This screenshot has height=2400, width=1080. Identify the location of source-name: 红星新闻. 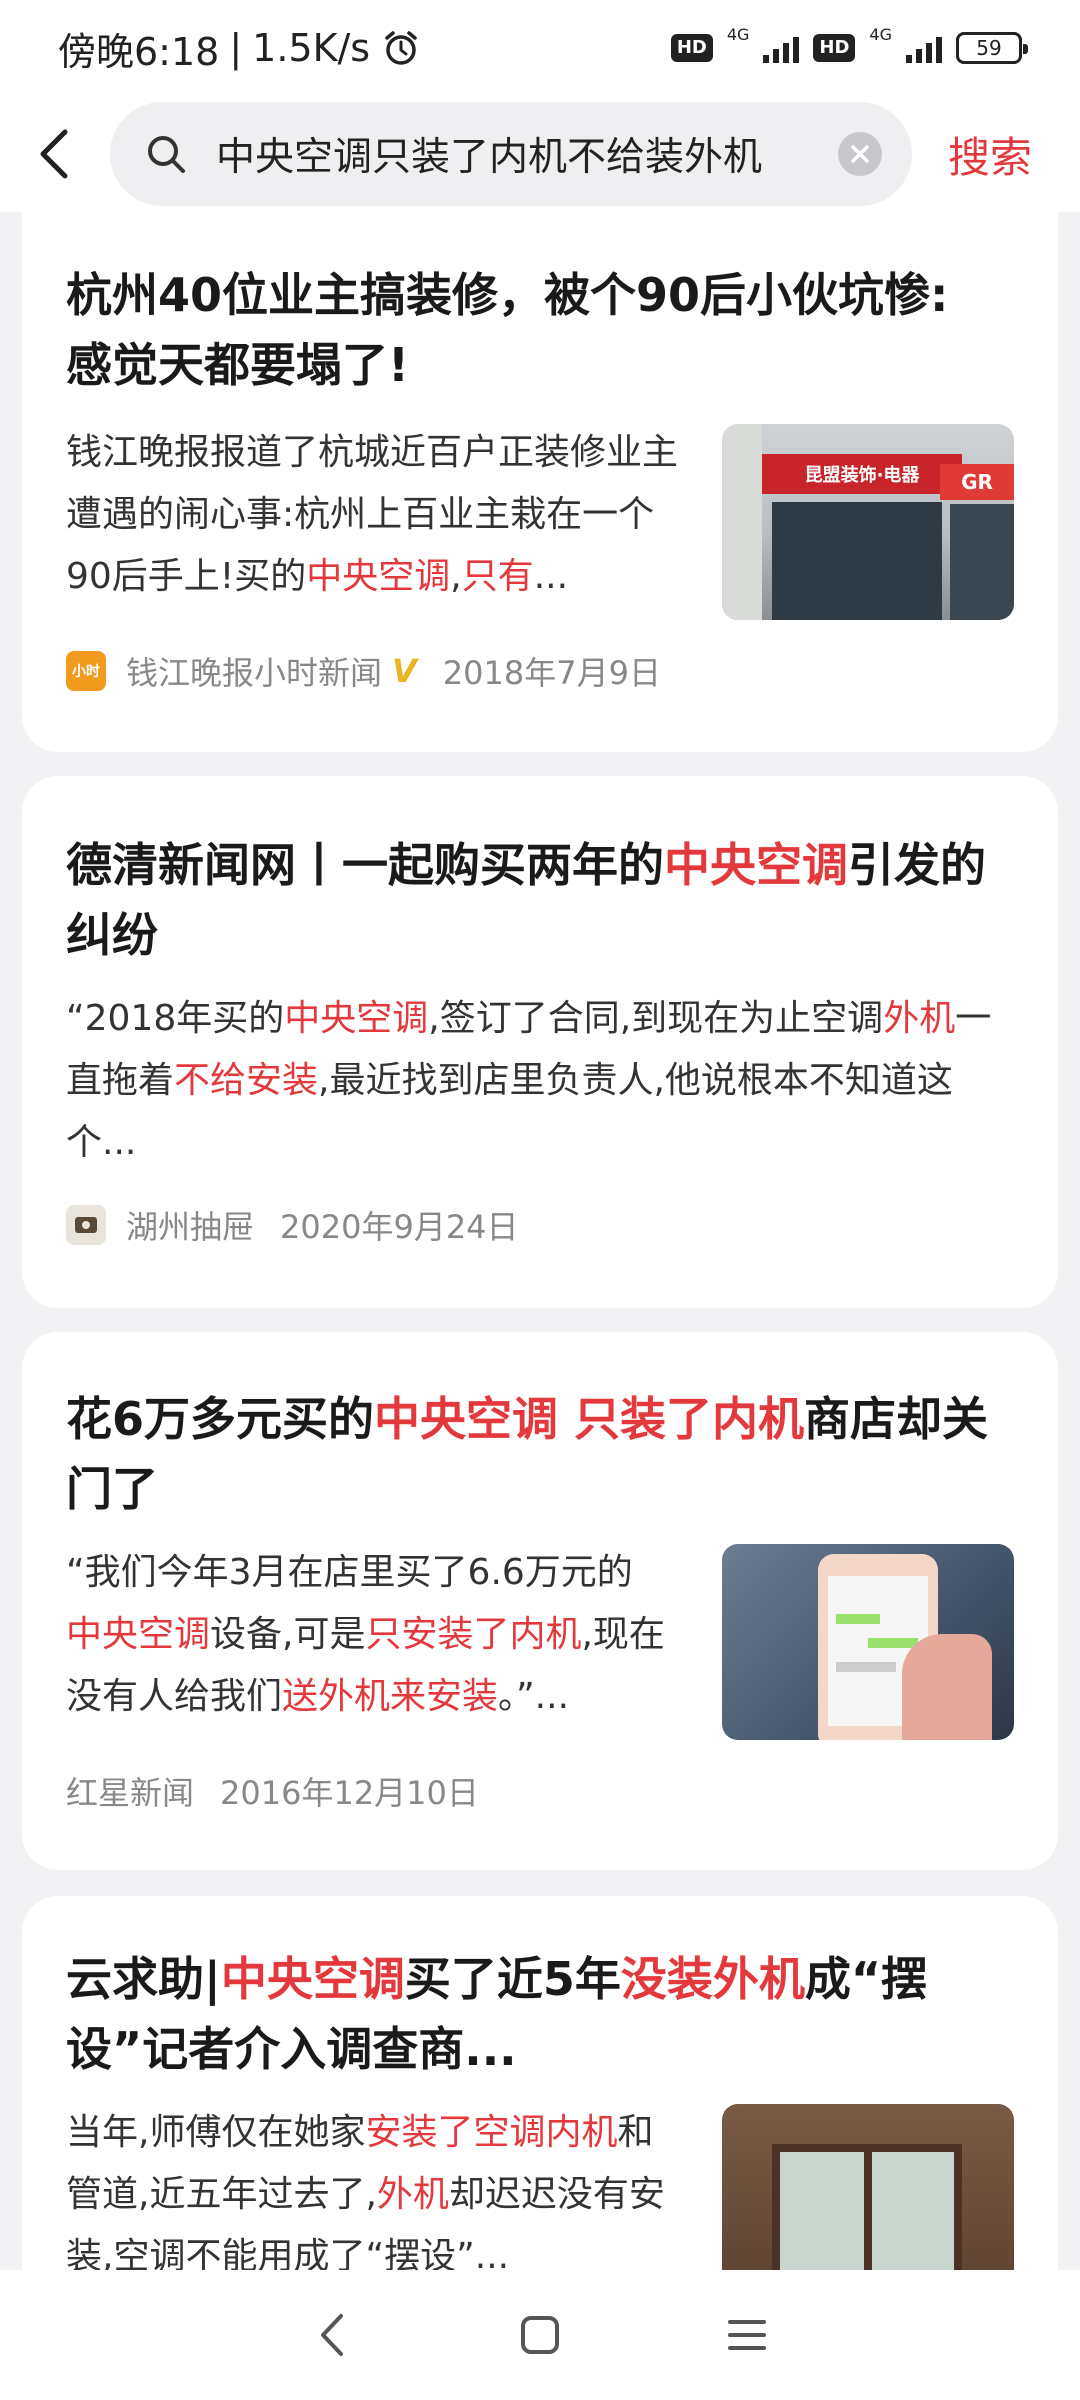
(130, 1791).